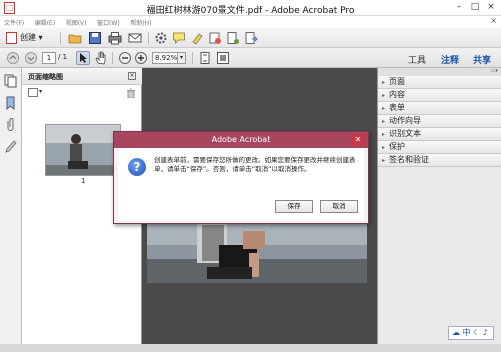 The image size is (501, 352). I want to click on section-label: 页面, so click(397, 81).